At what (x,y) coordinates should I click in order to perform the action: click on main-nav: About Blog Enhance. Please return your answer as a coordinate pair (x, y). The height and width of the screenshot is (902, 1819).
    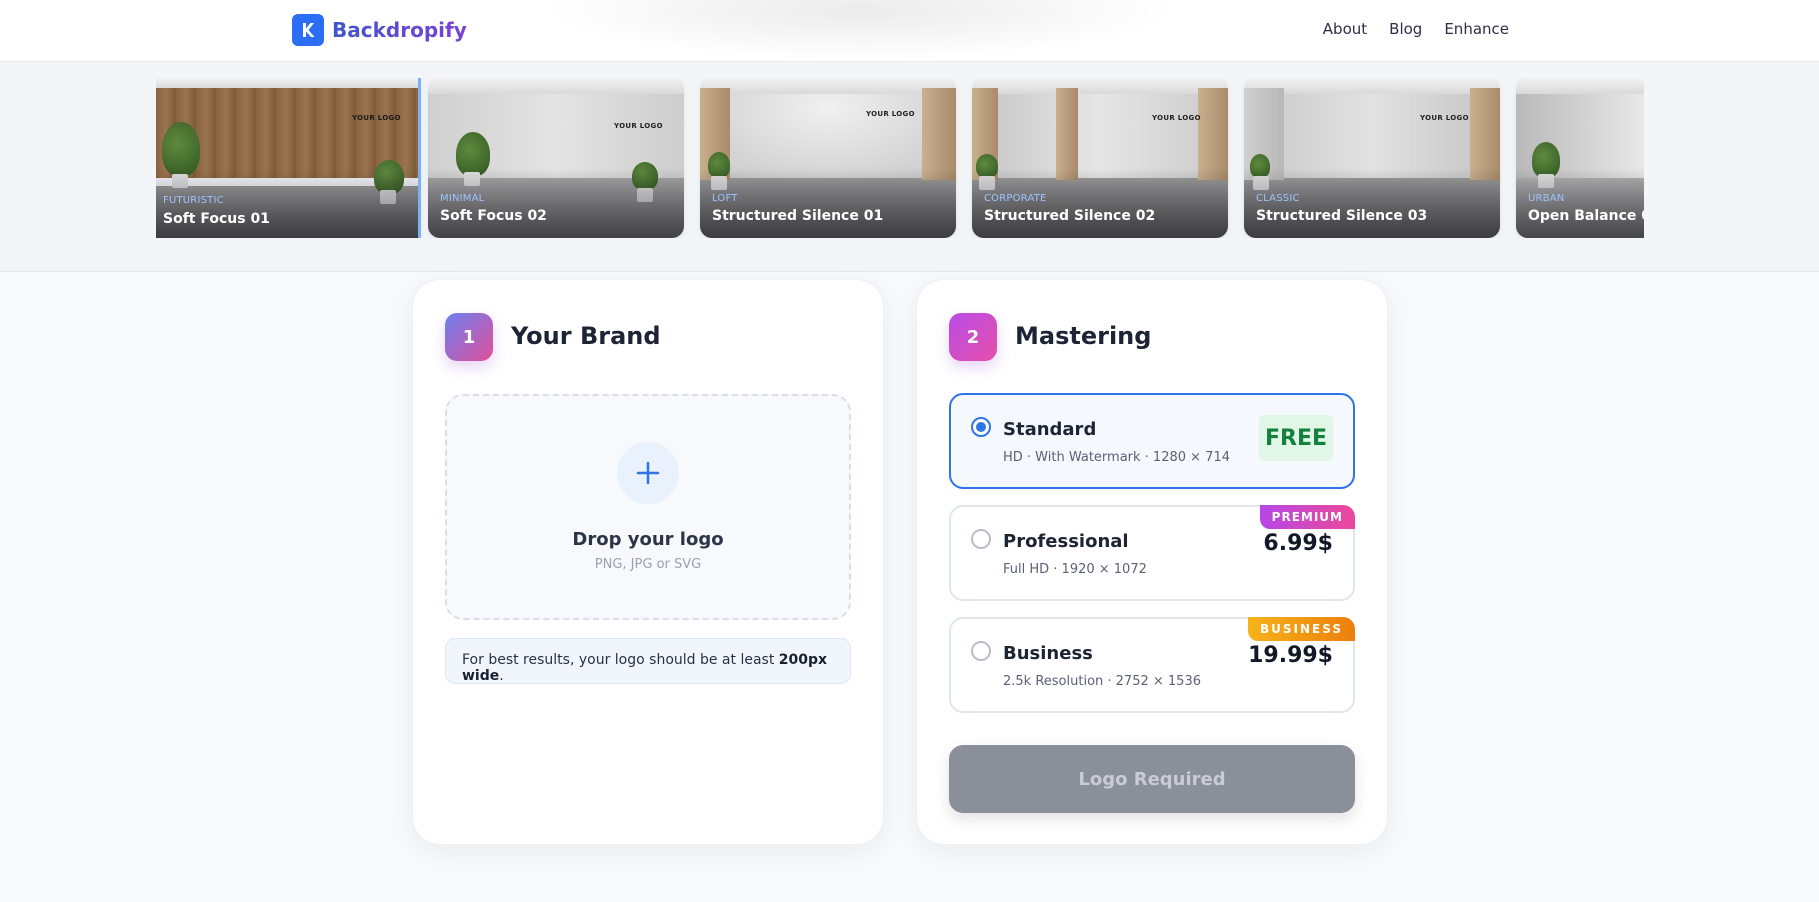
    Looking at the image, I should click on (1416, 29).